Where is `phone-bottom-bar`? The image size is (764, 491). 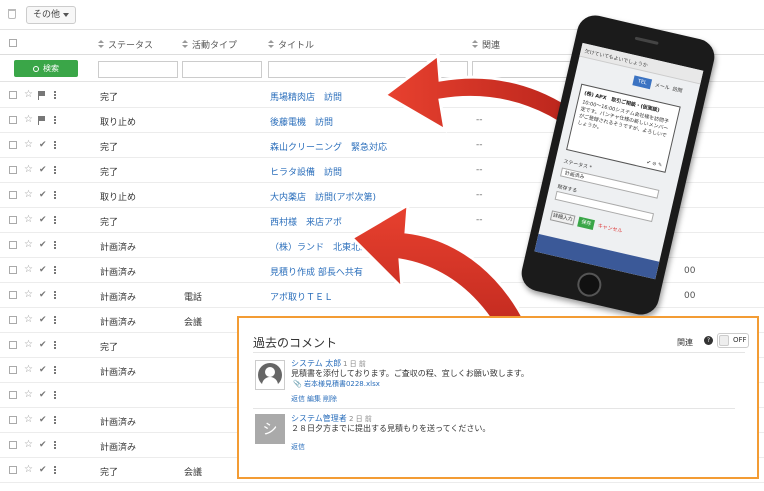 phone-bottom-bar is located at coordinates (597, 256).